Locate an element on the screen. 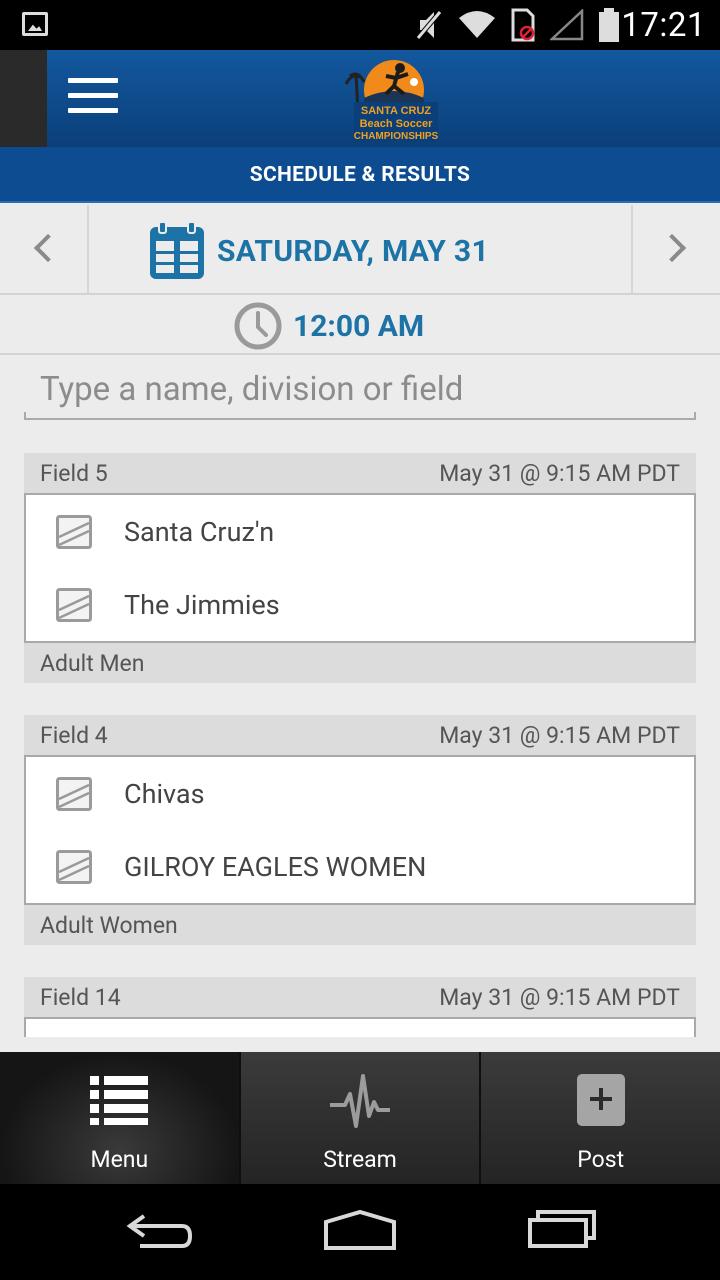  list-icon is located at coordinates (119, 1100).